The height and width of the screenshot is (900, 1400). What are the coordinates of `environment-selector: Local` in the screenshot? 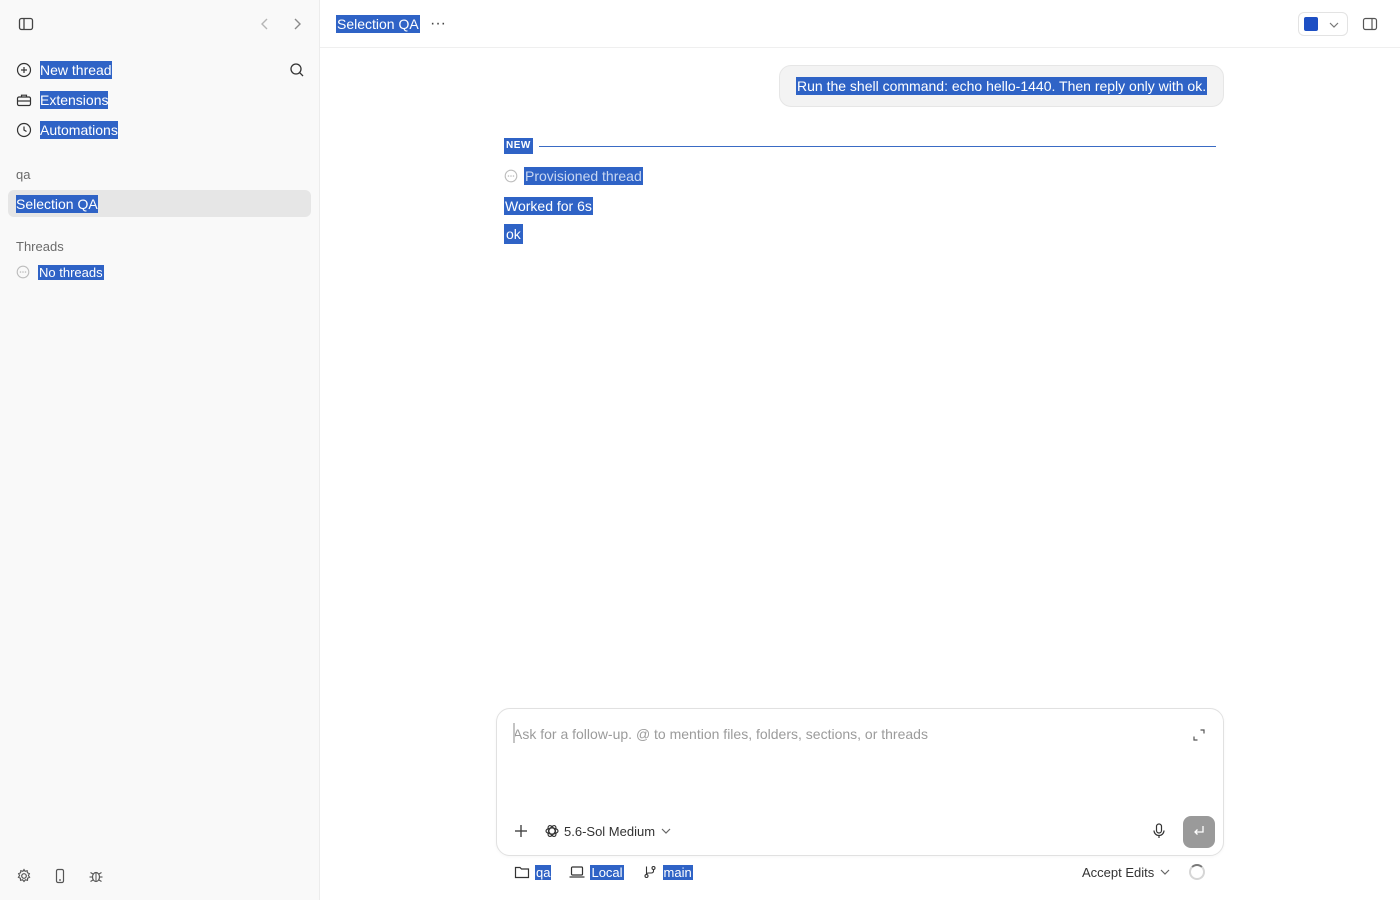 It's located at (596, 872).